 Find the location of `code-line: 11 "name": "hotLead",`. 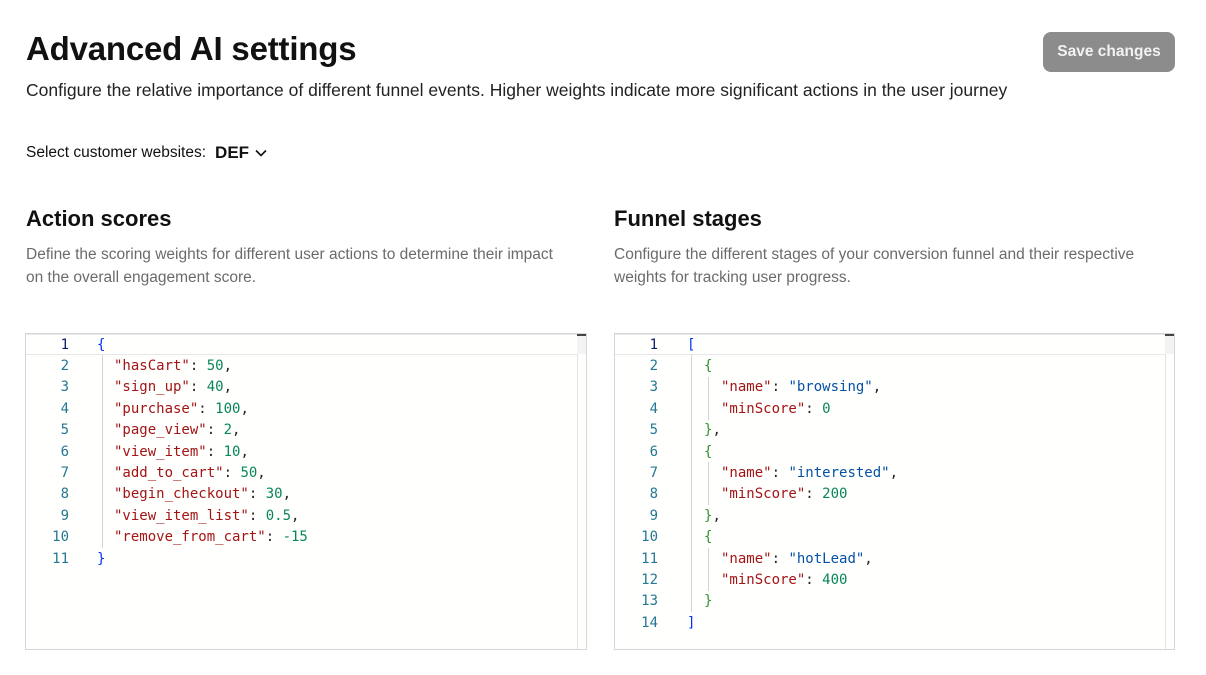

code-line: 11 "name": "hotLead", is located at coordinates (744, 558).